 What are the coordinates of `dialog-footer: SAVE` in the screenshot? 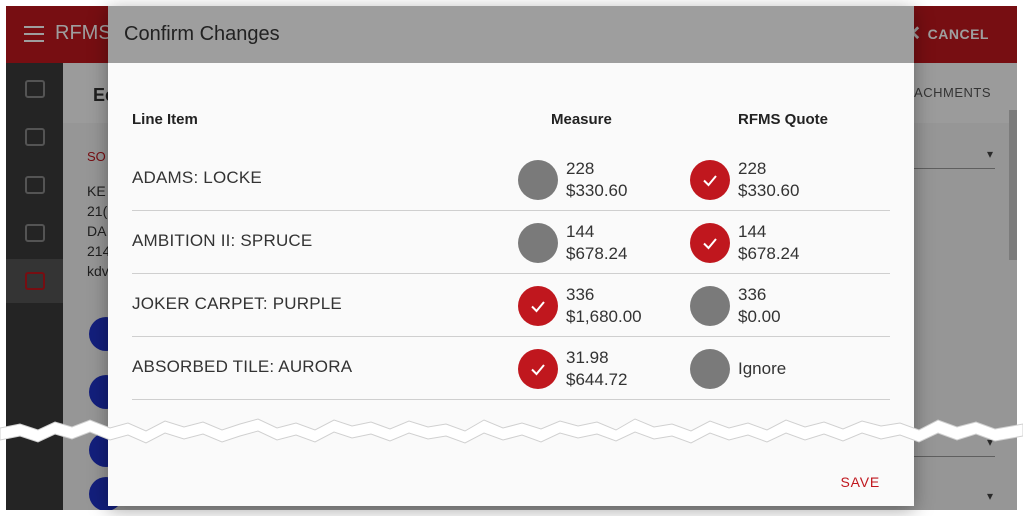 It's located at (511, 482).